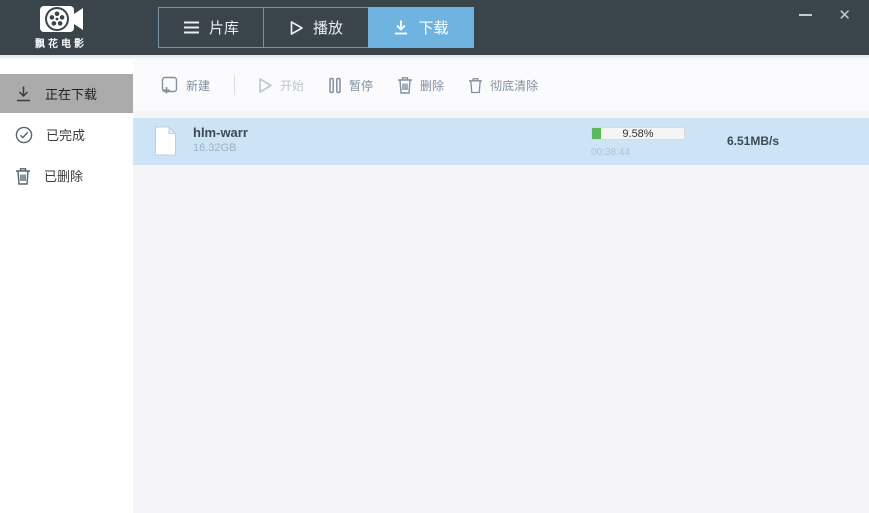  Describe the element at coordinates (235, 85) in the screenshot. I see `toolbar-separator` at that location.